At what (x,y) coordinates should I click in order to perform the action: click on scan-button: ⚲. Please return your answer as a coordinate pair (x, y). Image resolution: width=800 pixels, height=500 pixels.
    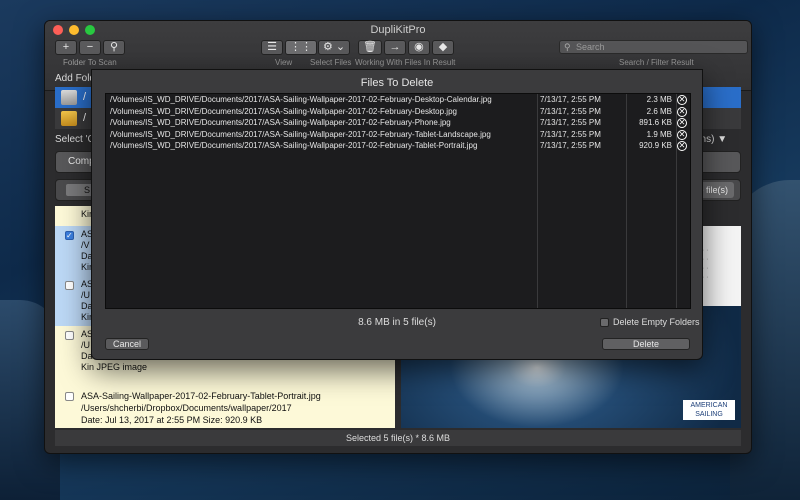
    Looking at the image, I should click on (114, 47).